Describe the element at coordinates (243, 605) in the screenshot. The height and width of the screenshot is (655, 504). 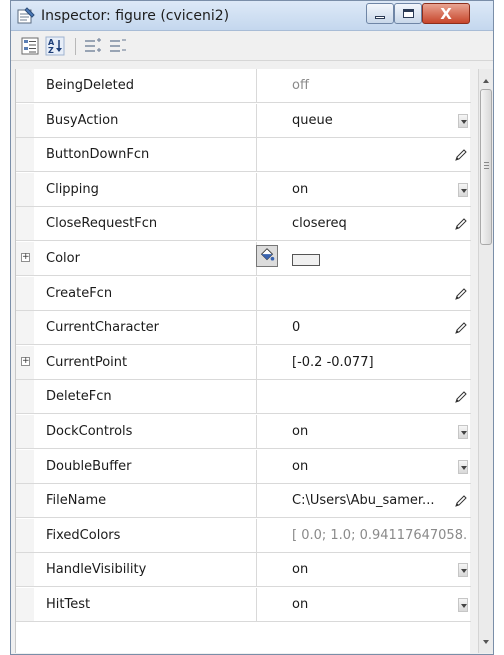
I see `property-row-hit-test: HitTest on` at that location.